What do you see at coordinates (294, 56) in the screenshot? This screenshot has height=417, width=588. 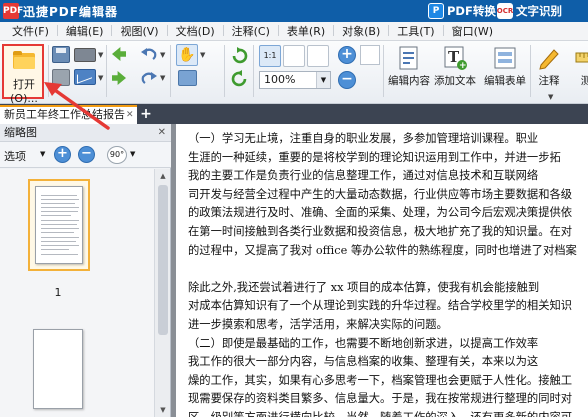 I see `fit-width-icon` at bounding box center [294, 56].